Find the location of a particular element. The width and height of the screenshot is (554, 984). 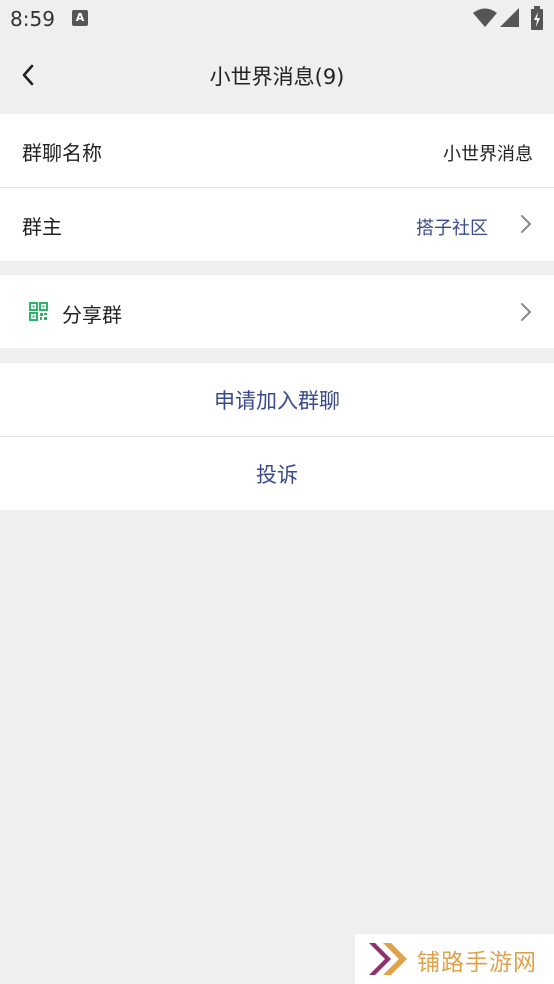

group-name-row: 群聊名称 小世界消息 is located at coordinates (277, 150).